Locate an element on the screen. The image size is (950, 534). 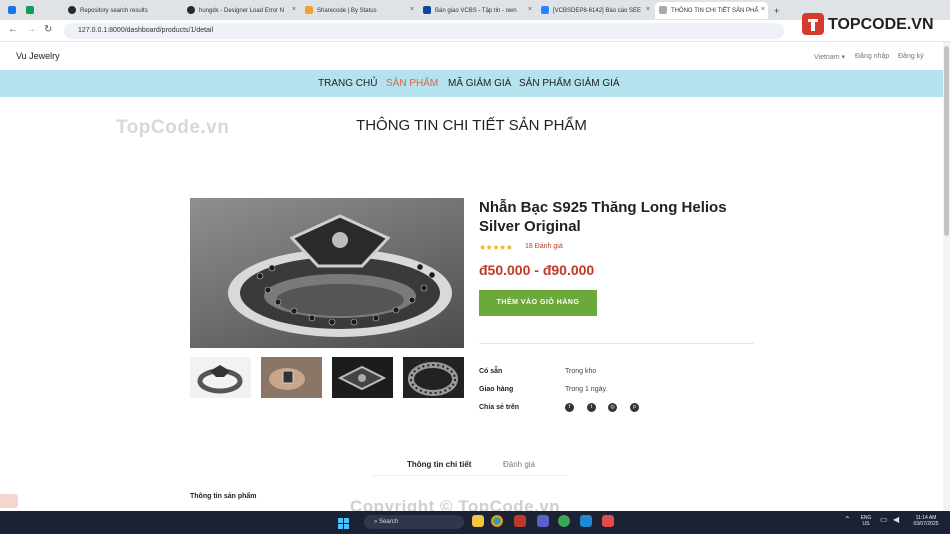
shipping-value: Trong 1 ngày. is located at coordinates (586, 389).